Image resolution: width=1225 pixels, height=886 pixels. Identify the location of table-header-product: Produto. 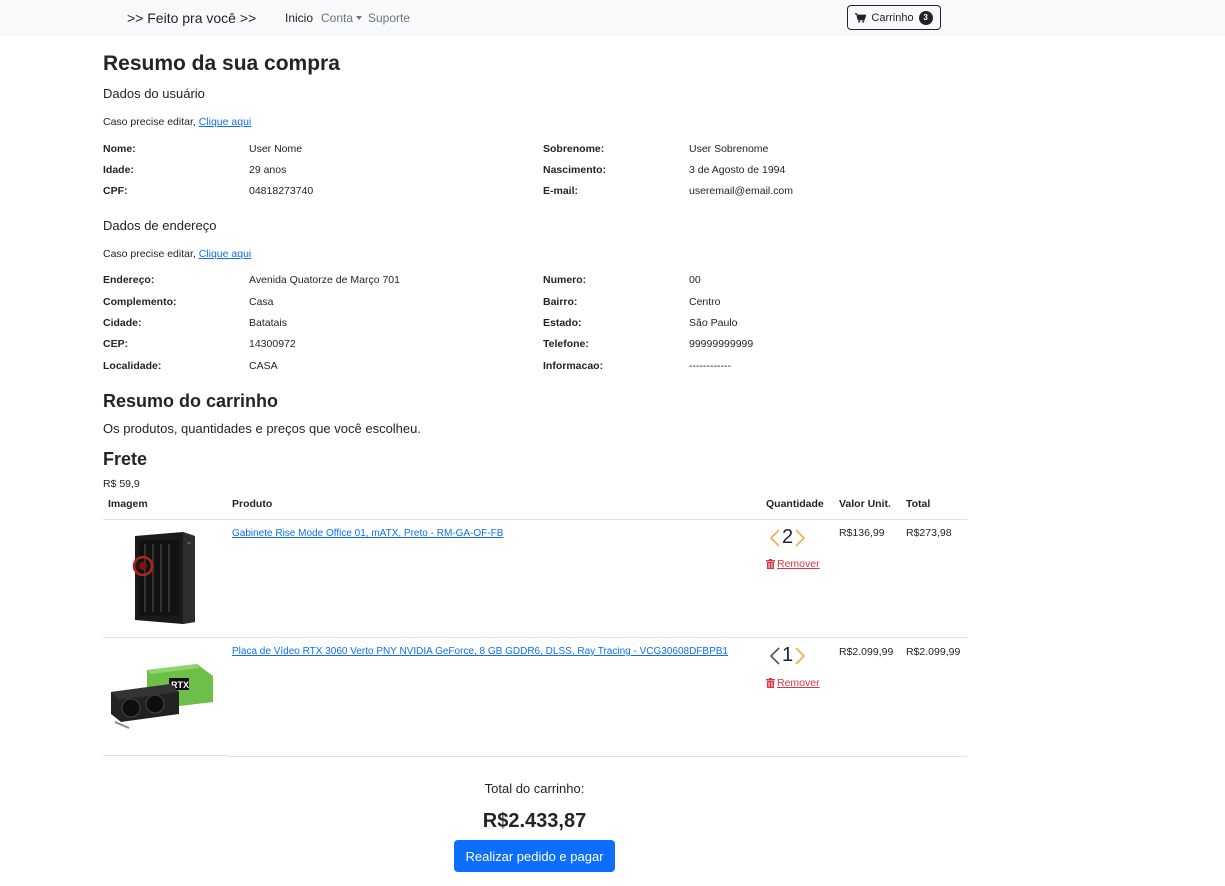
(252, 504).